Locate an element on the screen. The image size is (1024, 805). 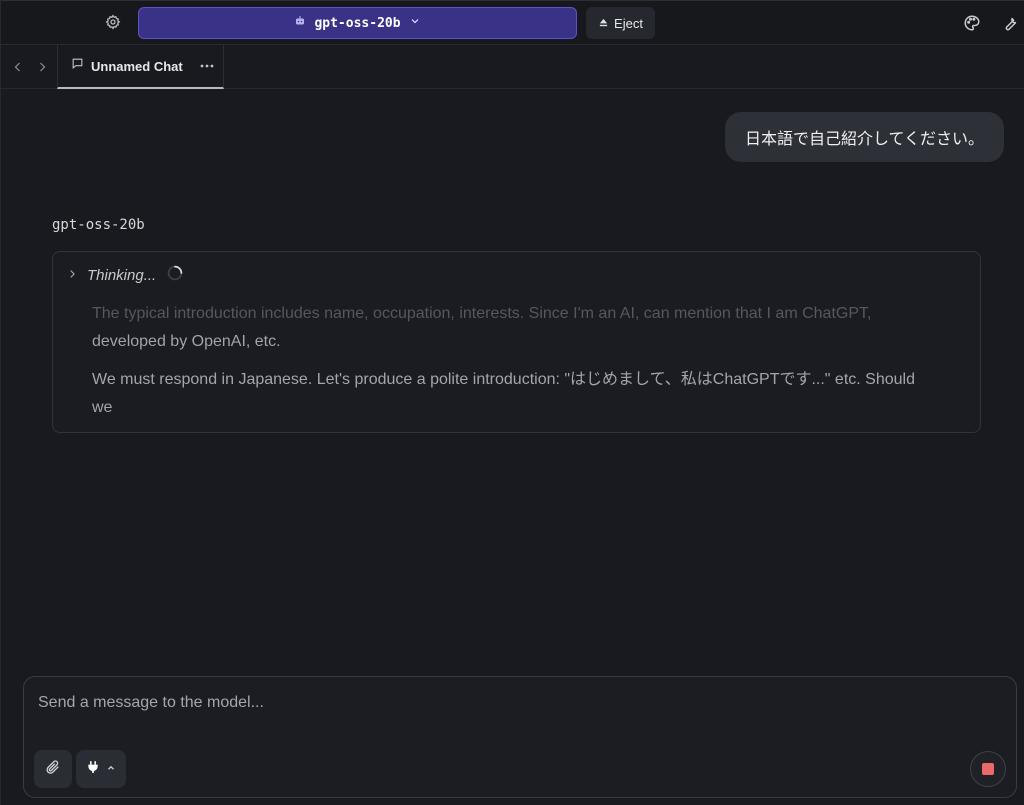
loading-spinner-icon is located at coordinates (175, 275).